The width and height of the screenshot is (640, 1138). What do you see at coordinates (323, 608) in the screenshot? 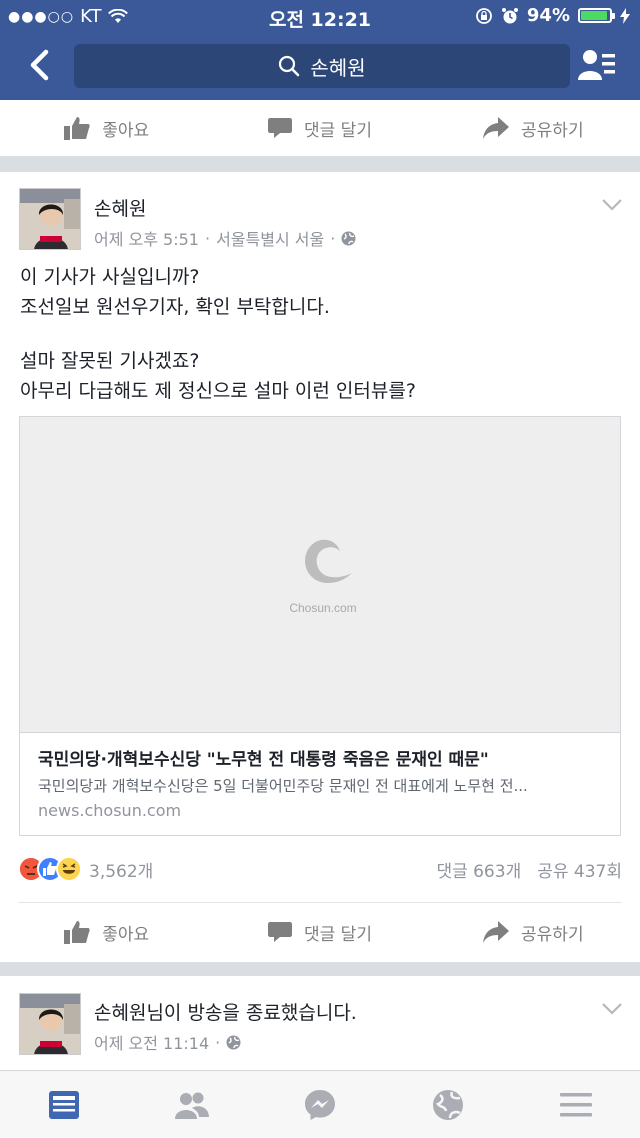
I see `logo-text: Chosun.com` at bounding box center [323, 608].